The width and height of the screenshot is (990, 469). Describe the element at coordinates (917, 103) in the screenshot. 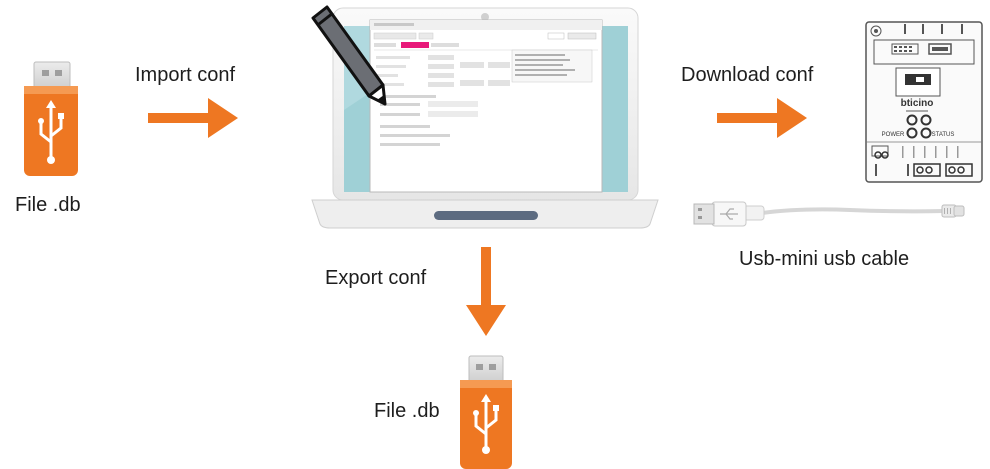

I see `device-brand: bticino` at that location.